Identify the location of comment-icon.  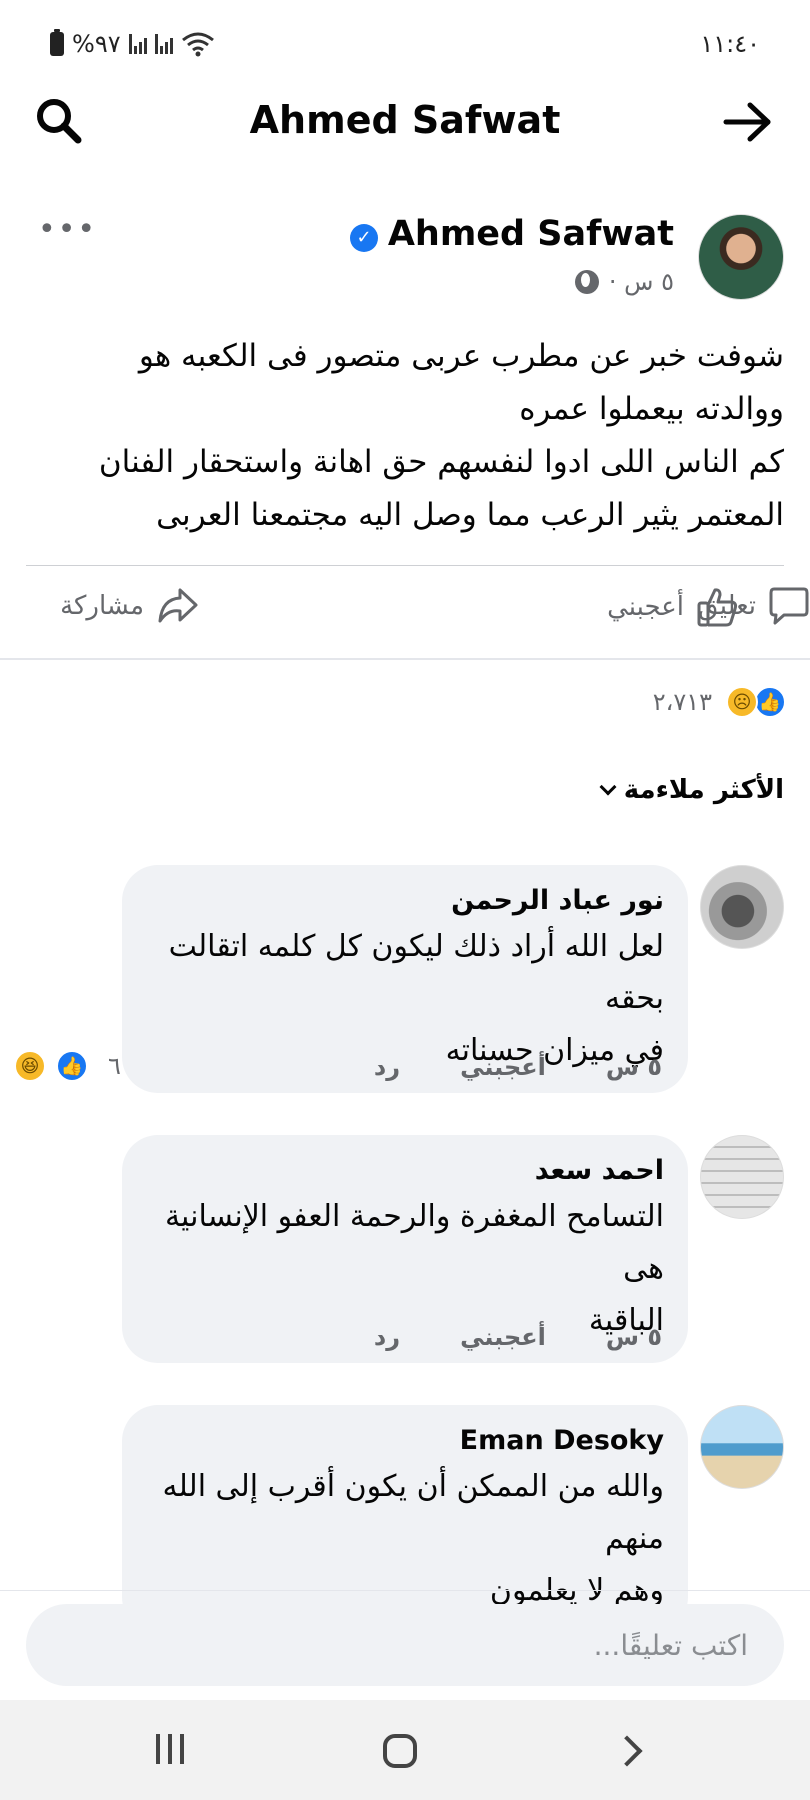
(789, 606).